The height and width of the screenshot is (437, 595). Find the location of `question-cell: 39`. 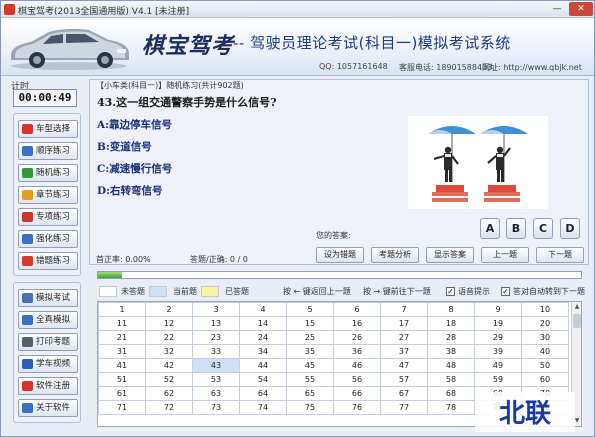

question-cell: 39 is located at coordinates (498, 351).